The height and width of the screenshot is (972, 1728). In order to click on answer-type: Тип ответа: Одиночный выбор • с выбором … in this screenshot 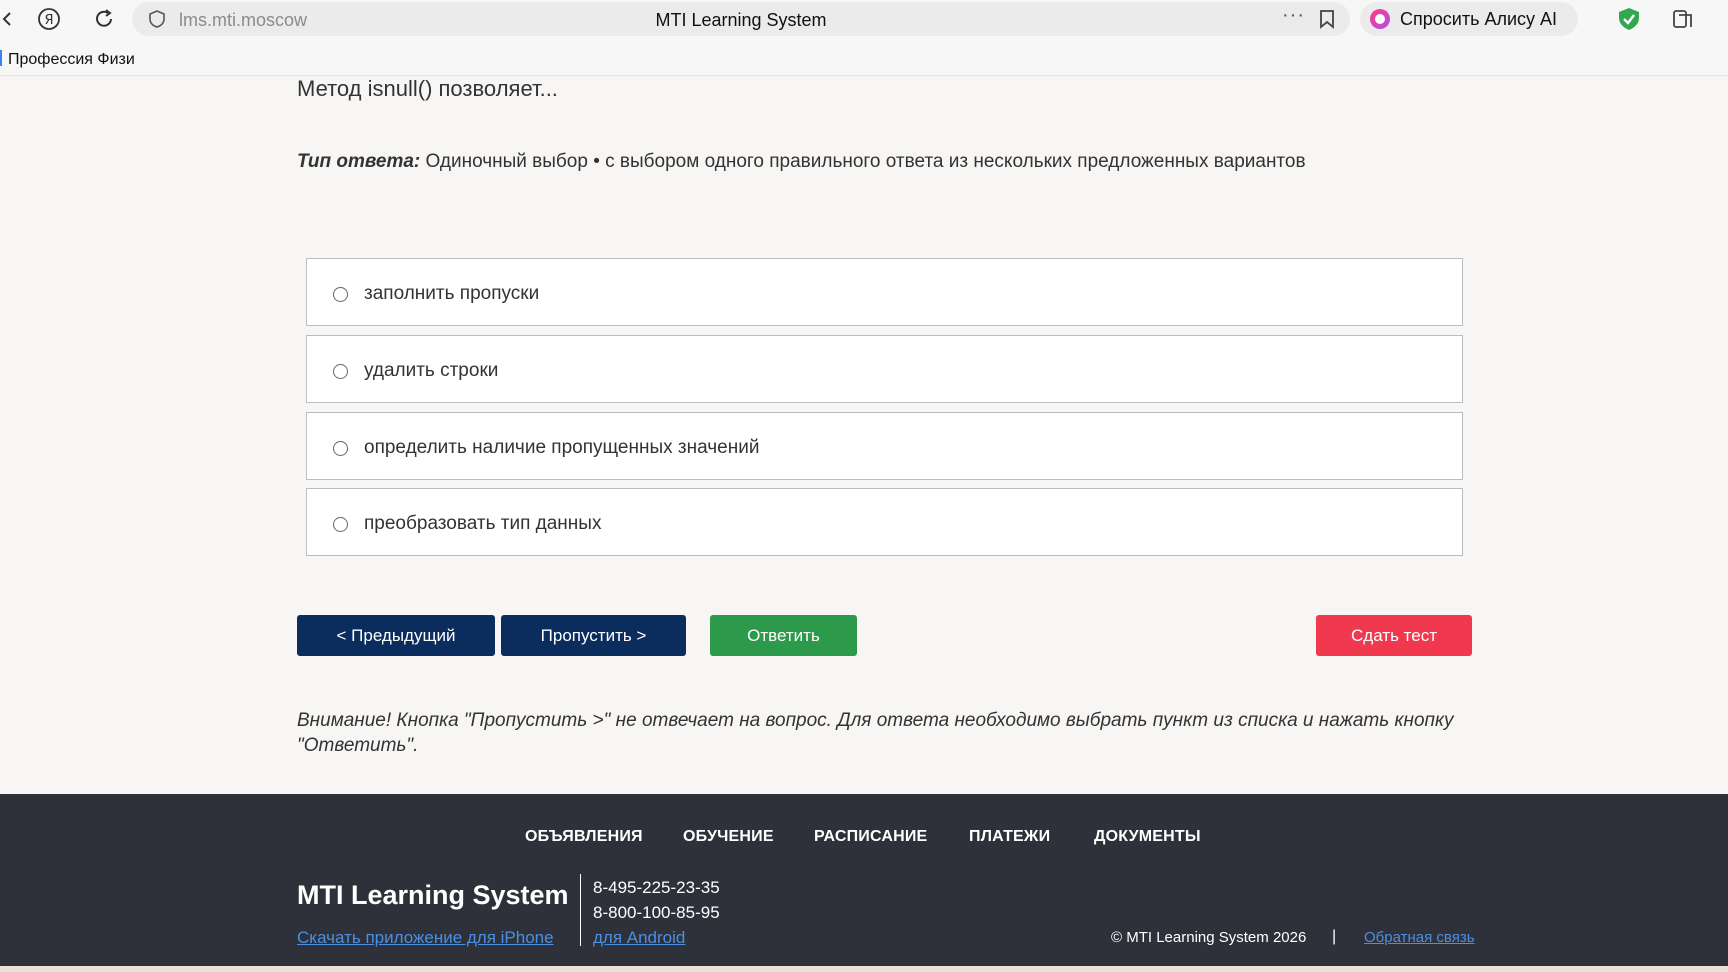, I will do `click(801, 162)`.